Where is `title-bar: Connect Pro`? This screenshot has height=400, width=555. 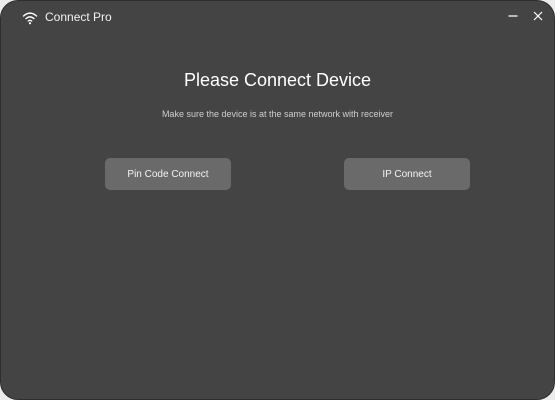
title-bar: Connect Pro is located at coordinates (277, 18).